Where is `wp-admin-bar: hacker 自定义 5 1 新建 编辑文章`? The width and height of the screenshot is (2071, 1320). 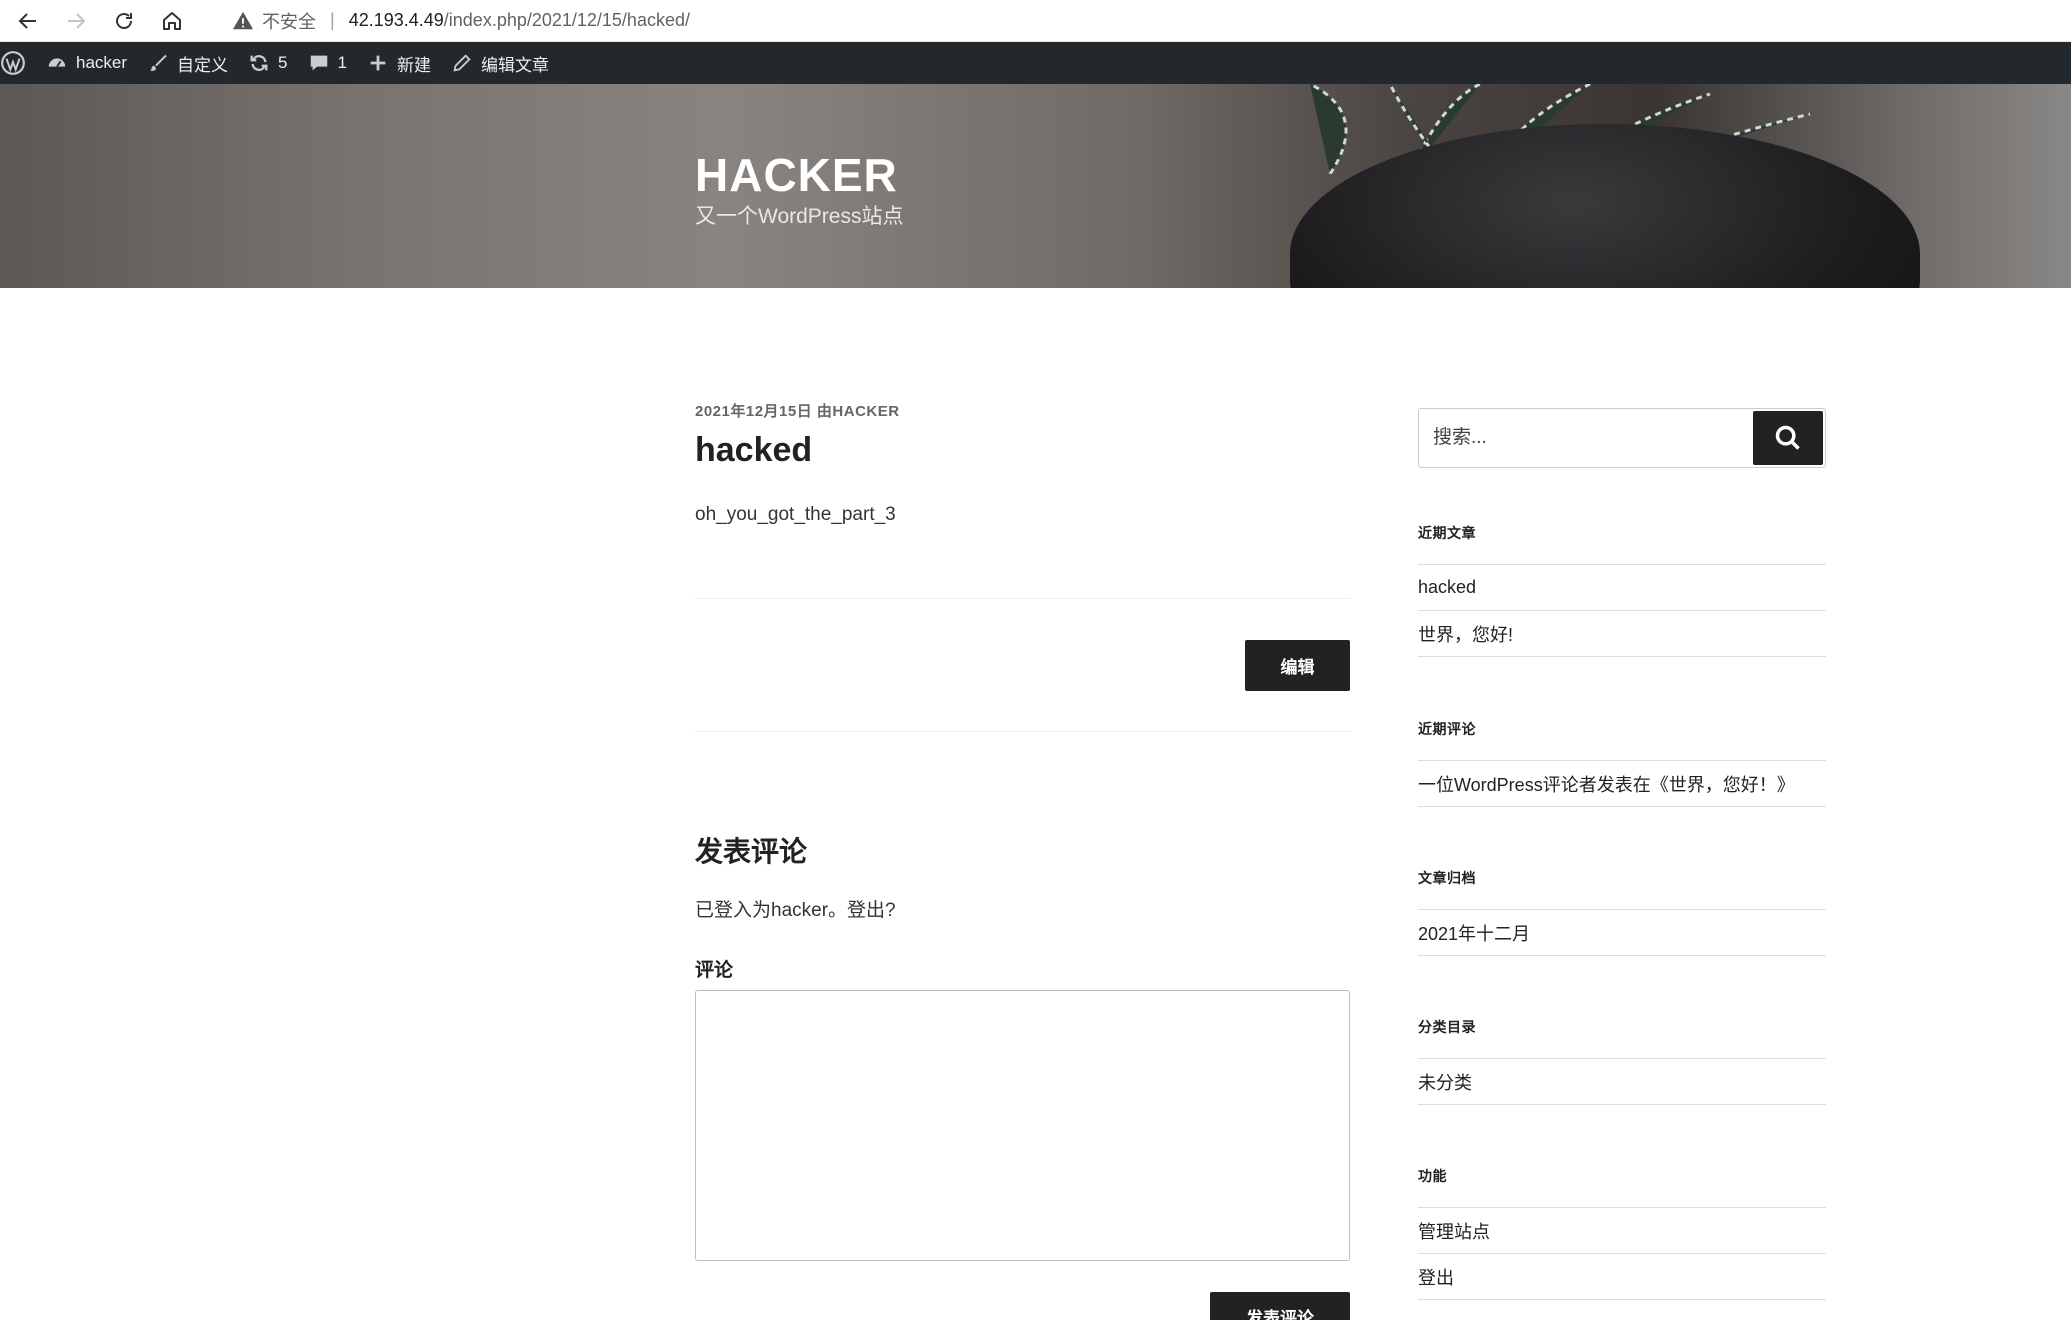 wp-admin-bar: hacker 自定义 5 1 新建 编辑文章 is located at coordinates (1035, 63).